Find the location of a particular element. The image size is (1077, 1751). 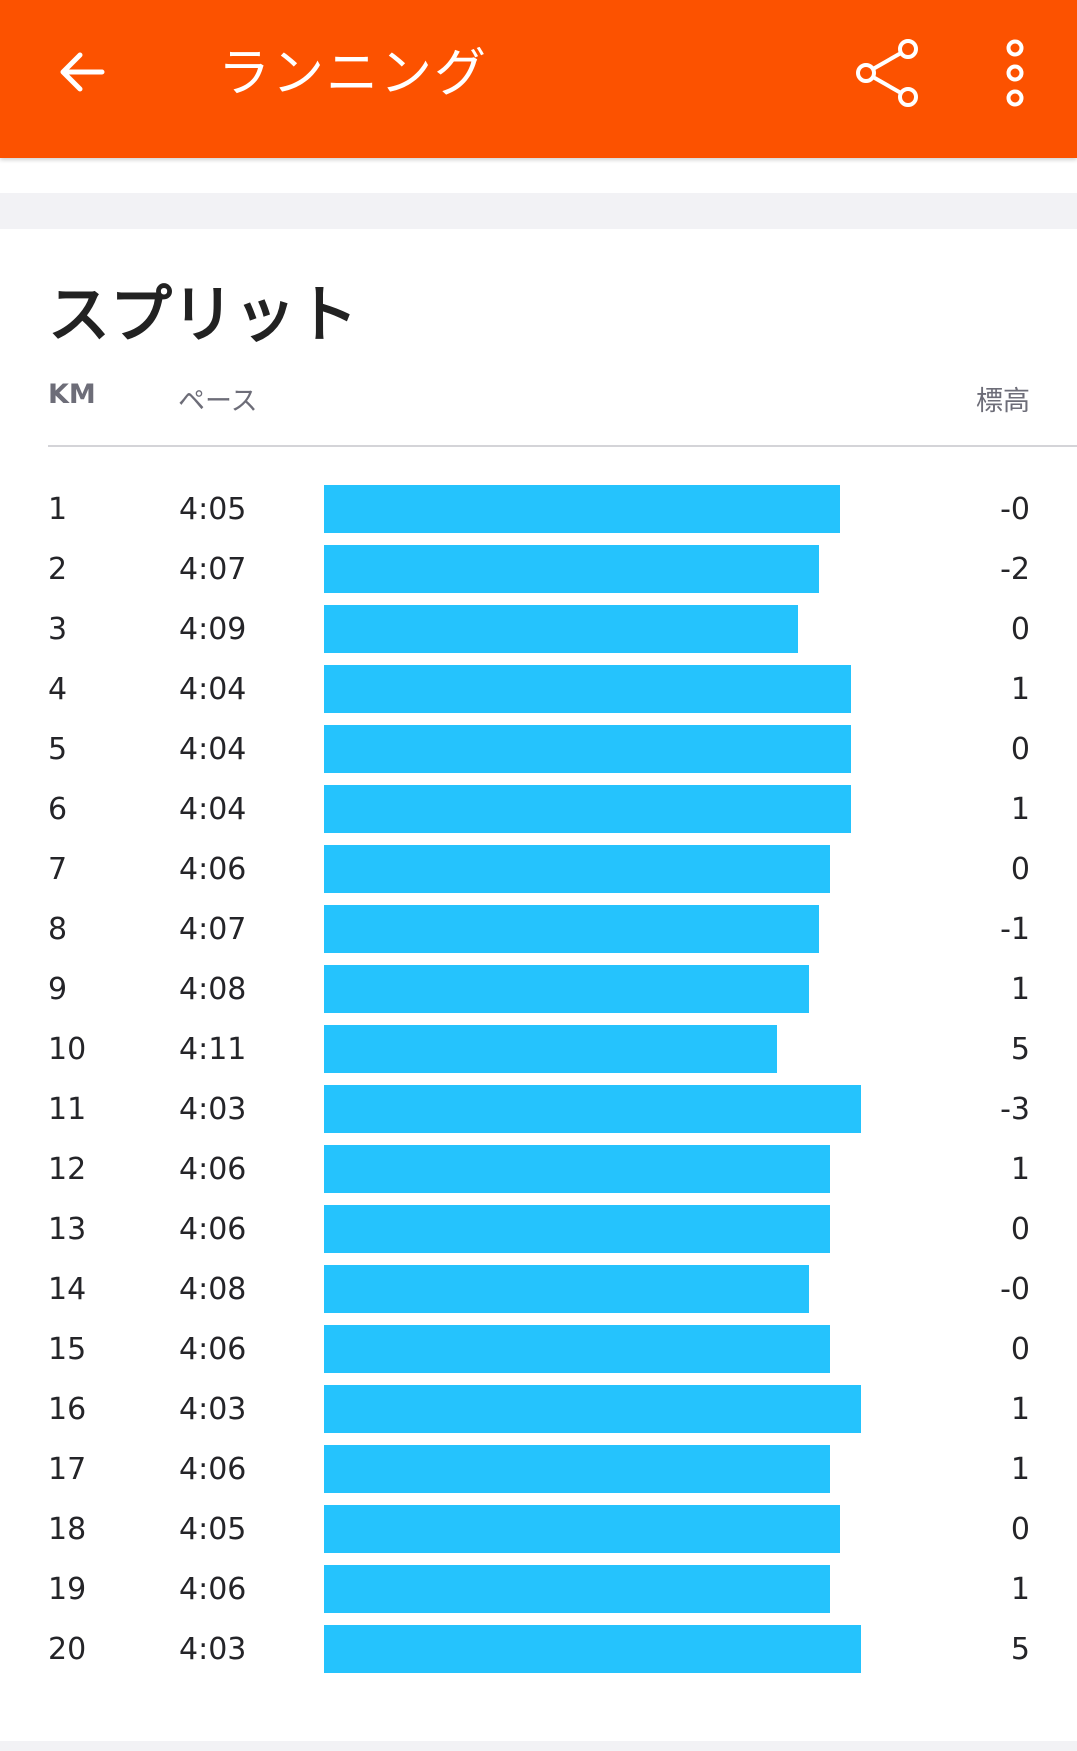

split-km: 12 is located at coordinates (67, 1169).